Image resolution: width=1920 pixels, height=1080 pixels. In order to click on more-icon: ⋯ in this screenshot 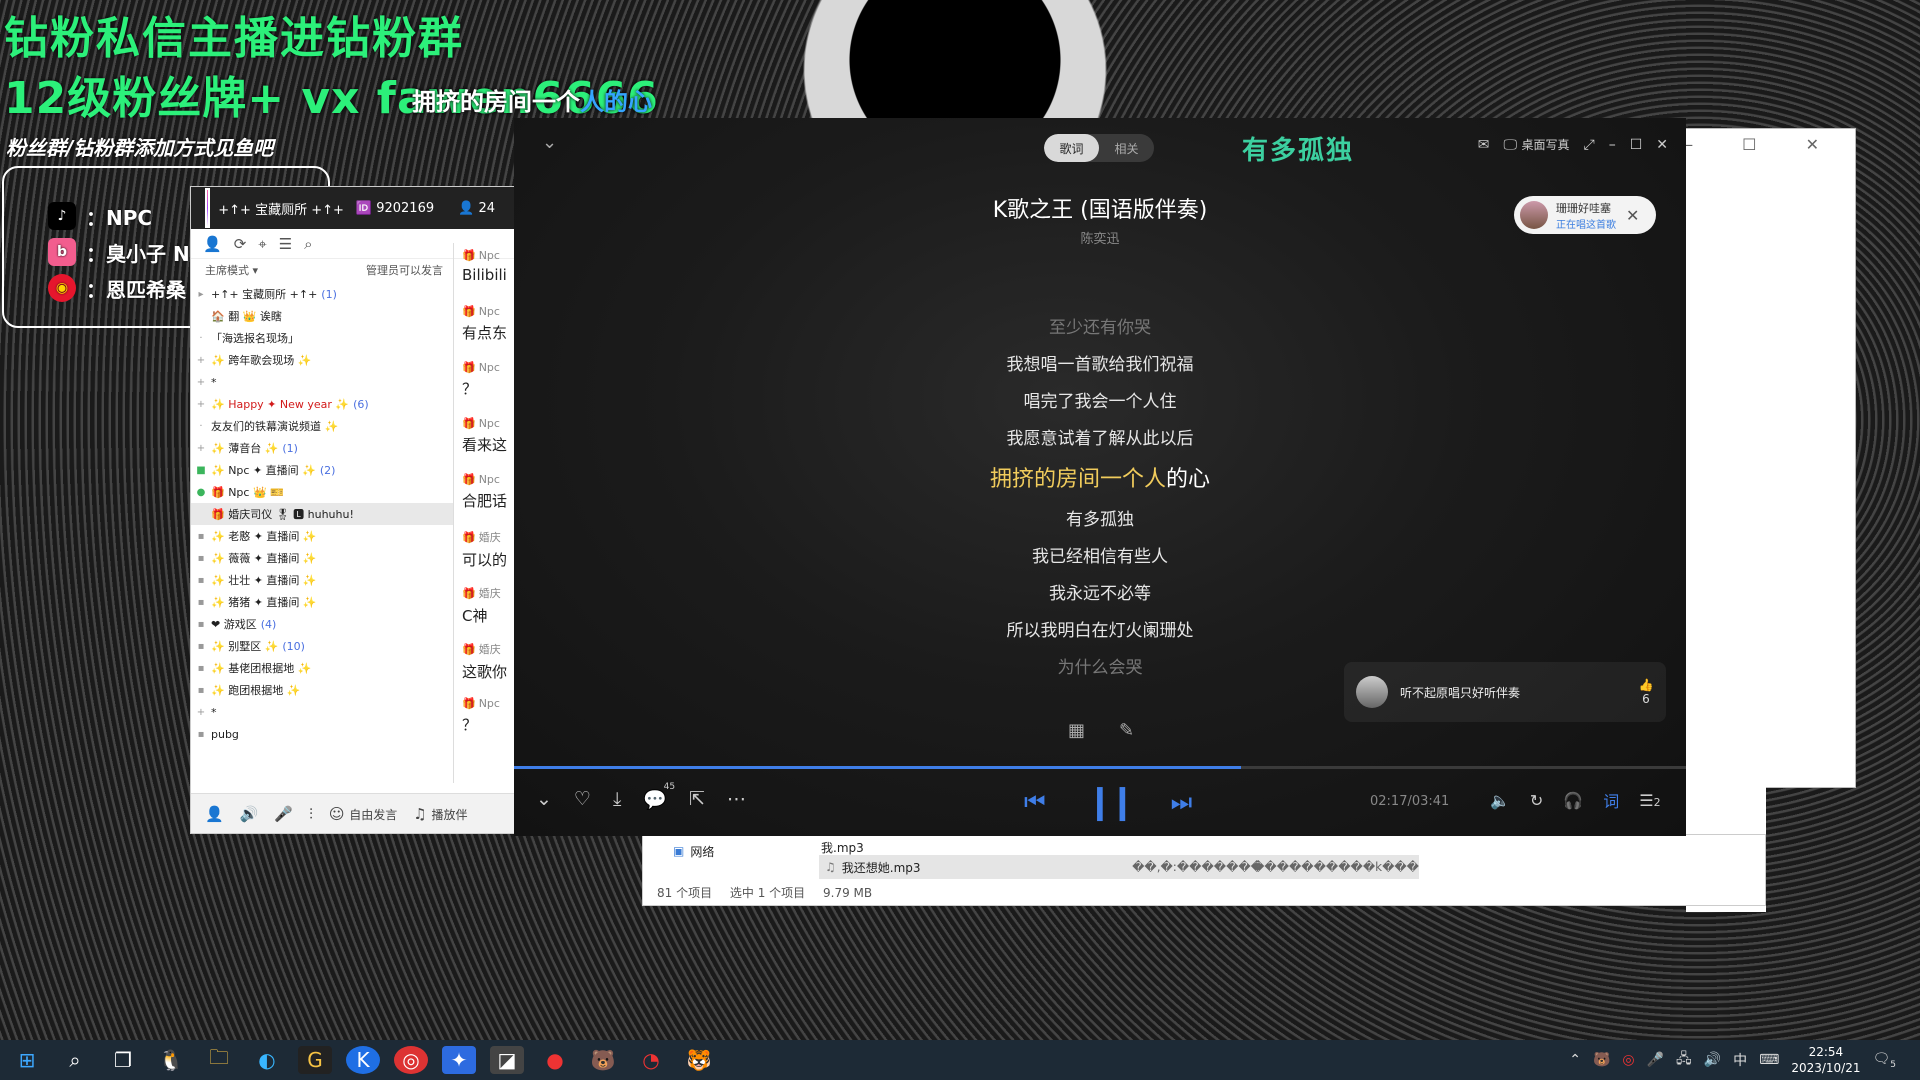, I will do `click(736, 799)`.